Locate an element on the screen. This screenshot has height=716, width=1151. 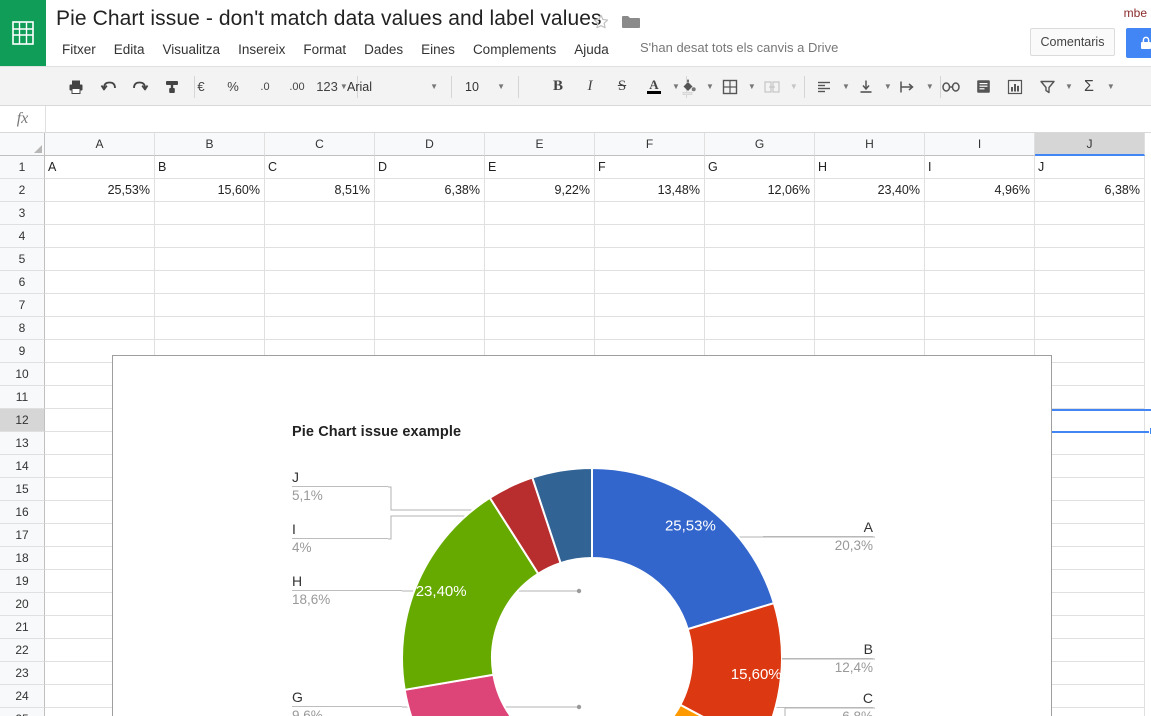
cell-G2: 12,06% is located at coordinates (760, 190).